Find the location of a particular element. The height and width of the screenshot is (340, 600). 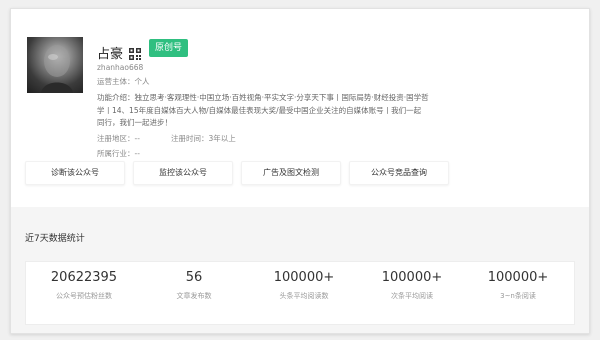

register-time: 注册时间：3年以上 is located at coordinates (203, 138).